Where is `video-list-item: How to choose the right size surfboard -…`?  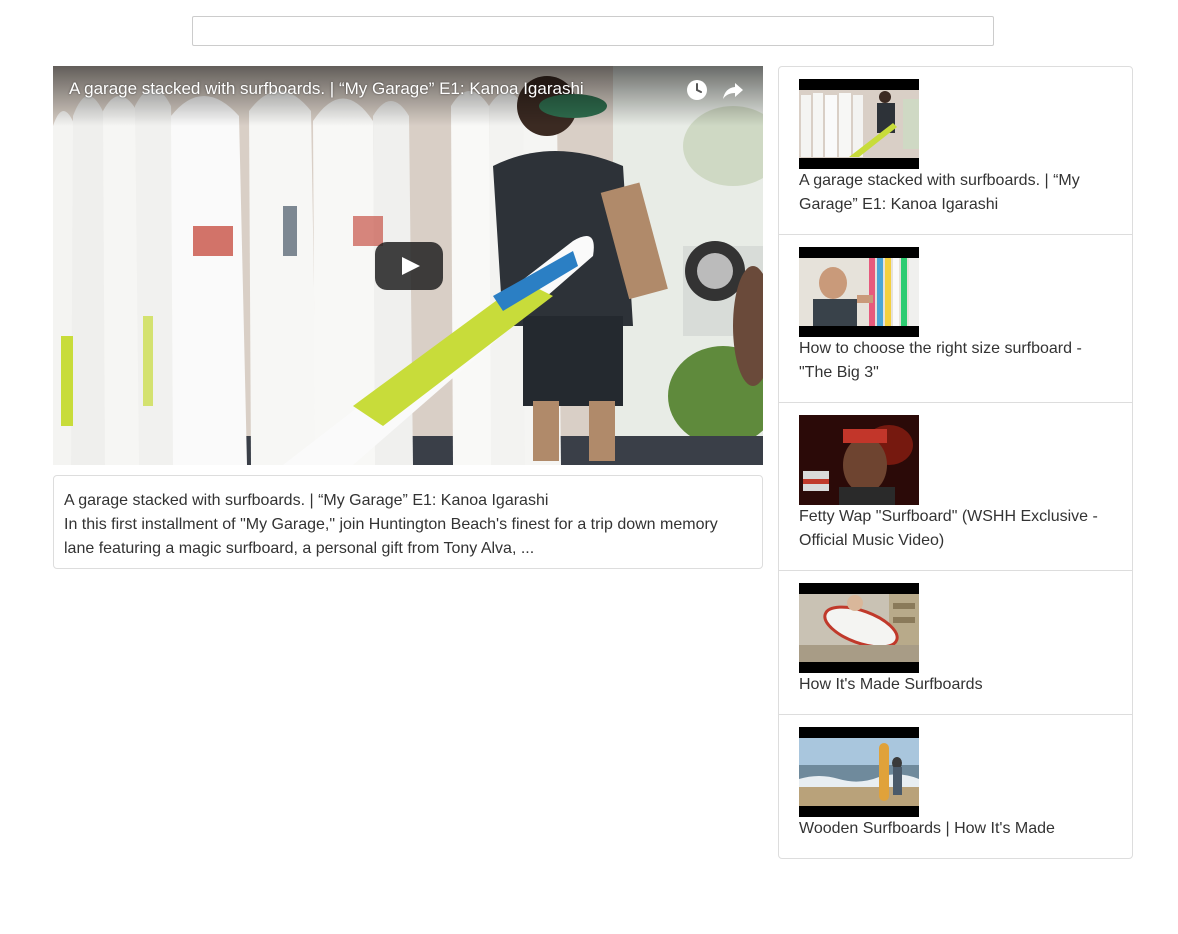
video-list-item: How to choose the right size surfboard -… is located at coordinates (955, 319).